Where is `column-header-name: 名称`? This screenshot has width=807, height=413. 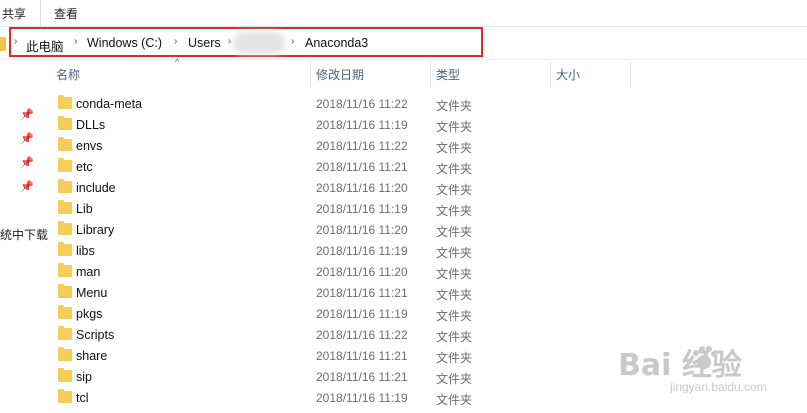
column-header-name: 名称 is located at coordinates (68, 74).